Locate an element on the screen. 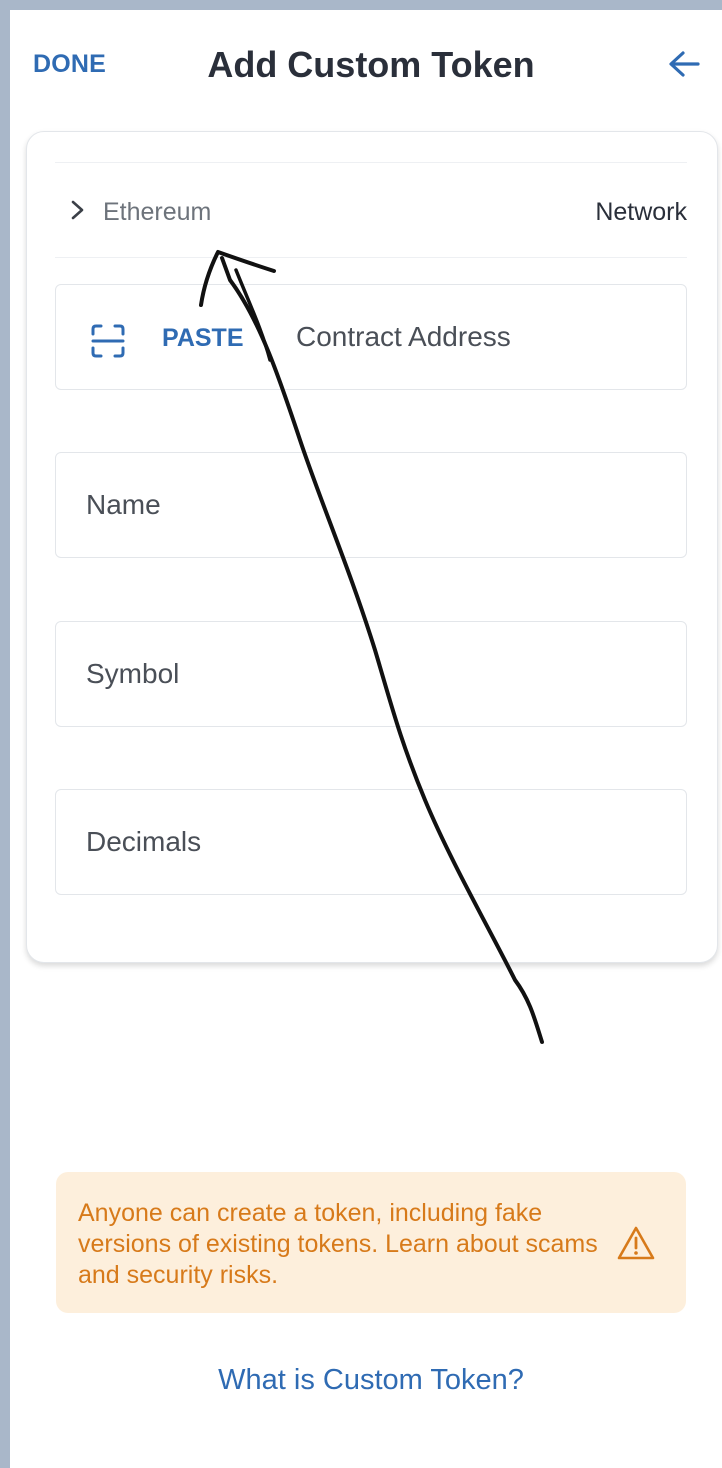  window-frame-top is located at coordinates (361, 5).